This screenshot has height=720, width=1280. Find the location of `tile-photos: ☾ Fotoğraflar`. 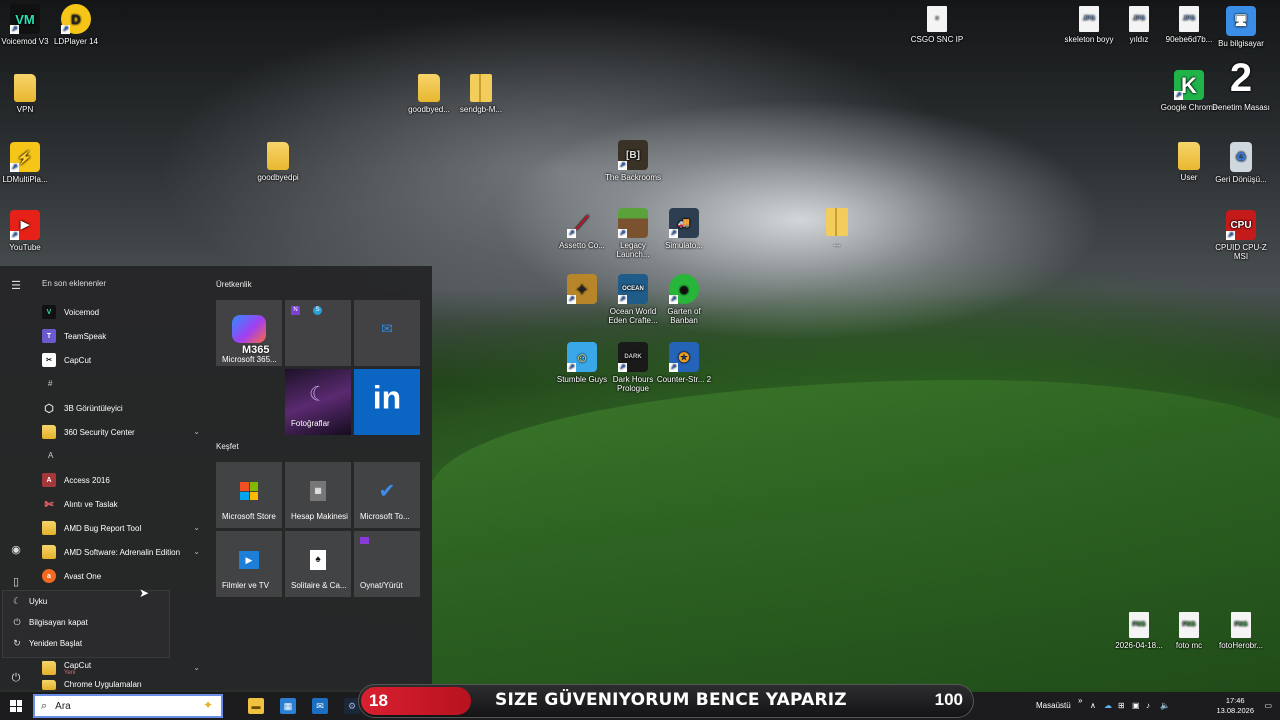

tile-photos: ☾ Fotoğraflar is located at coordinates (318, 402).